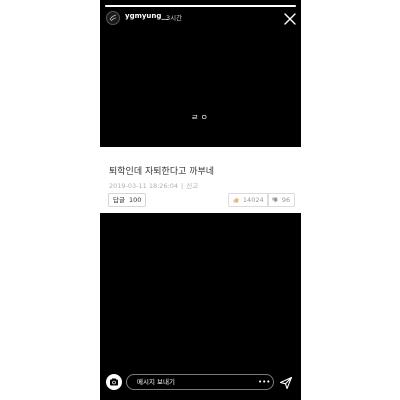 The image size is (400, 400). Describe the element at coordinates (264, 382) in the screenshot. I see `more-options-button: •••` at that location.